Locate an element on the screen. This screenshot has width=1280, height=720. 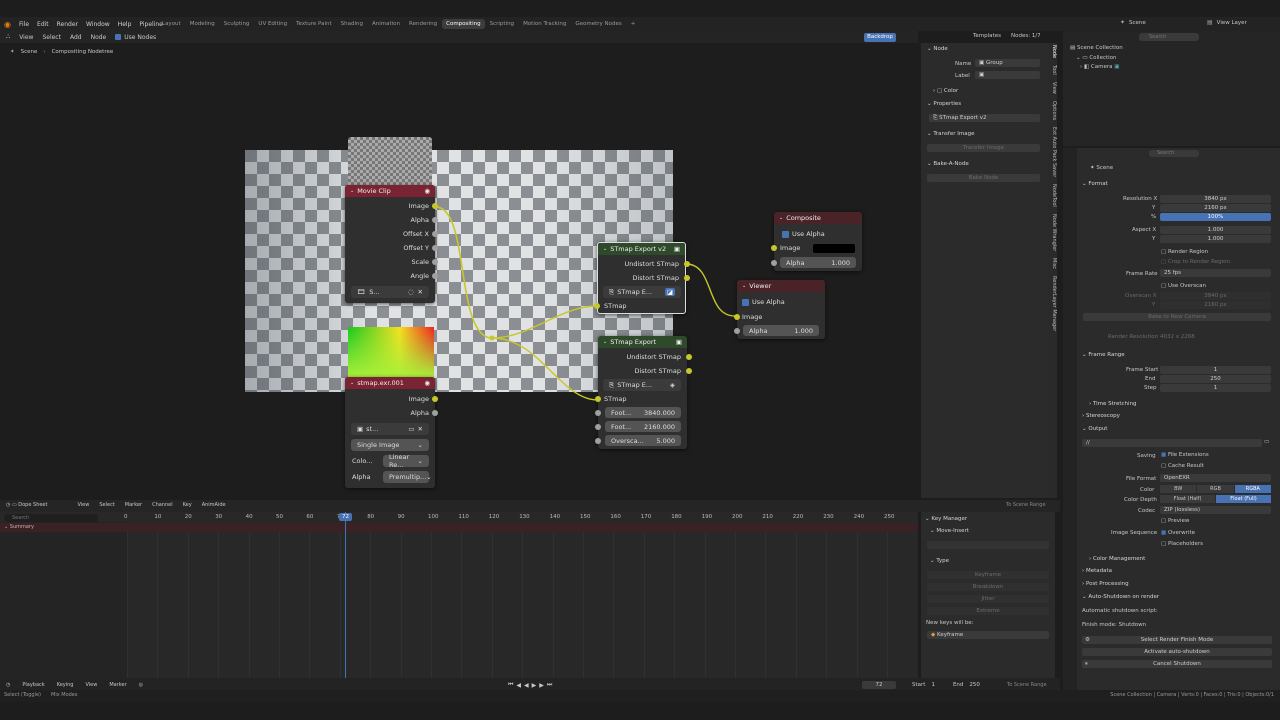
sidebar-tab-options: Options is located at coordinates (1052, 110).